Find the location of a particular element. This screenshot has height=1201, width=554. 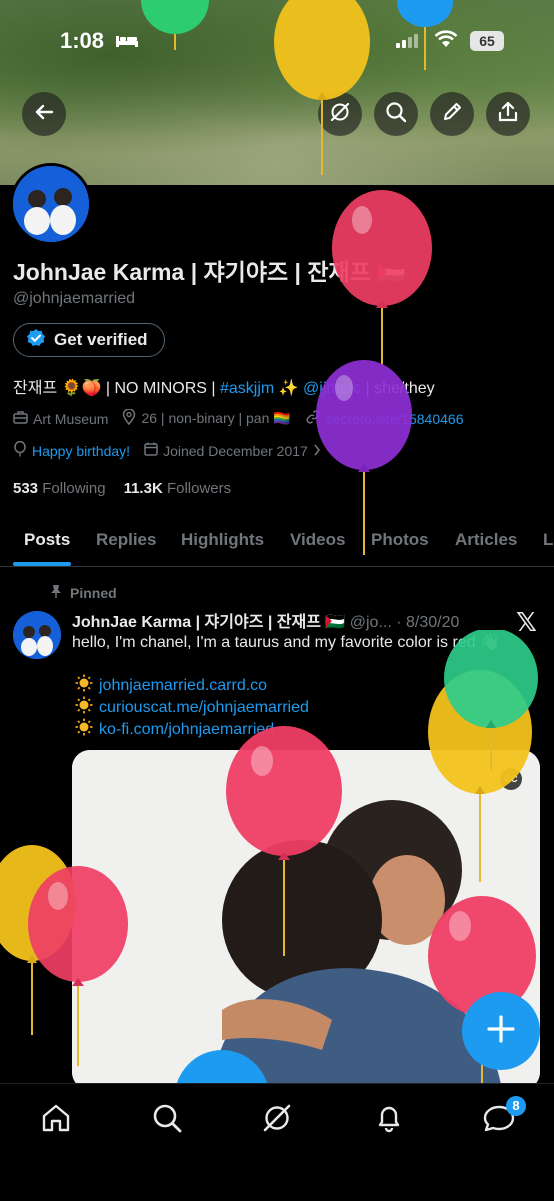

pinned-label: Pinned is located at coordinates (93, 592).